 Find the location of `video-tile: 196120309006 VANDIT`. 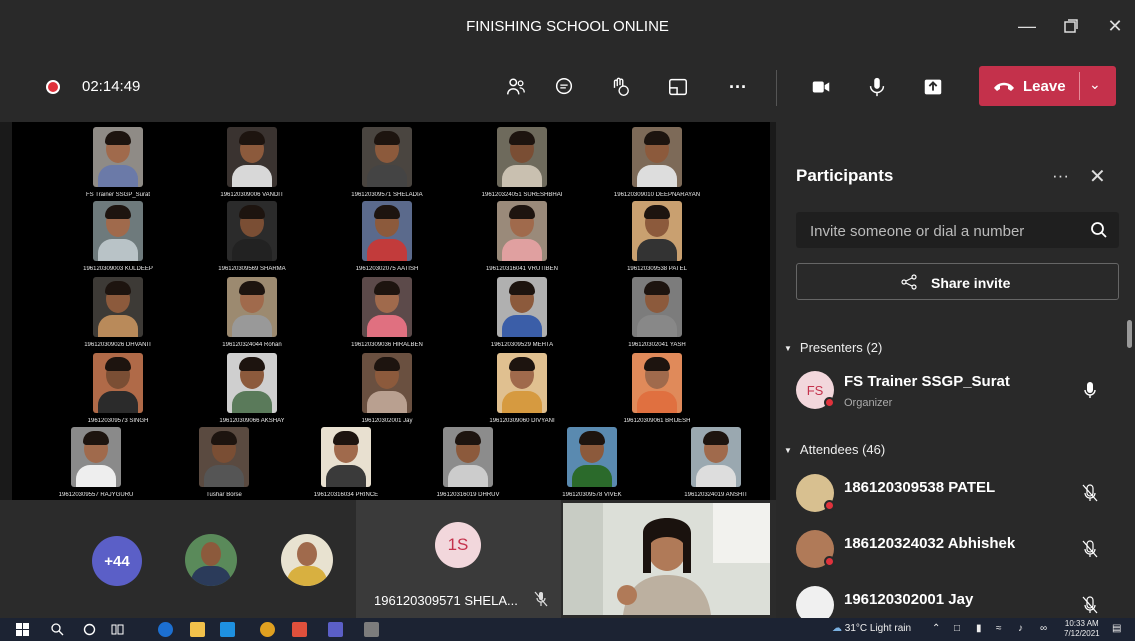

video-tile: 196120309006 VANDIT is located at coordinates (252, 161).